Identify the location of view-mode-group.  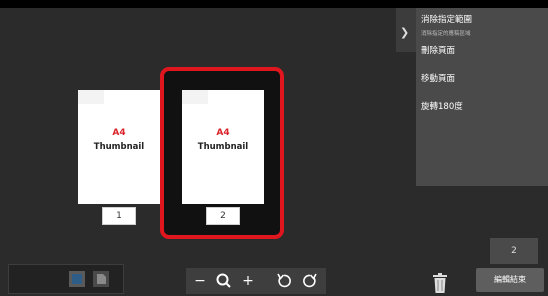
(66, 279).